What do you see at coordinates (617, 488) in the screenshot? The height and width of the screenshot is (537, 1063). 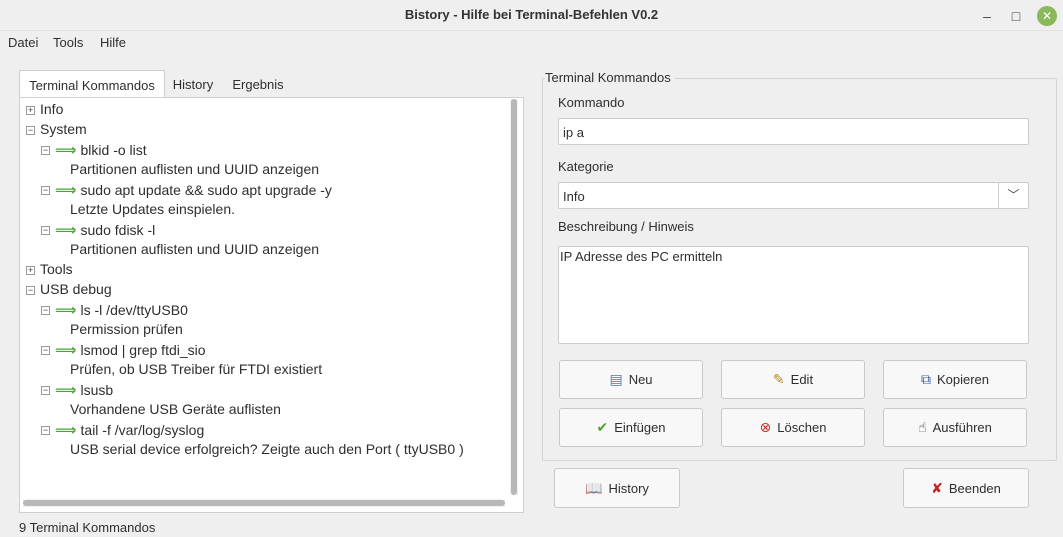 I see `history-button: 📖 History` at bounding box center [617, 488].